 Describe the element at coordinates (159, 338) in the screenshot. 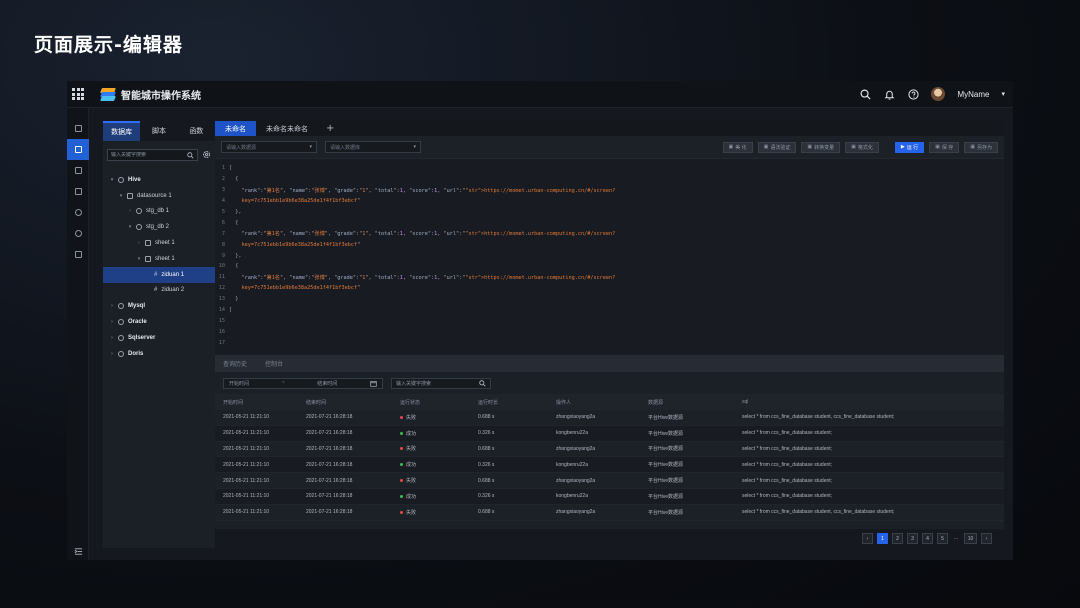

I see `tree-node: › Sqlserver` at that location.